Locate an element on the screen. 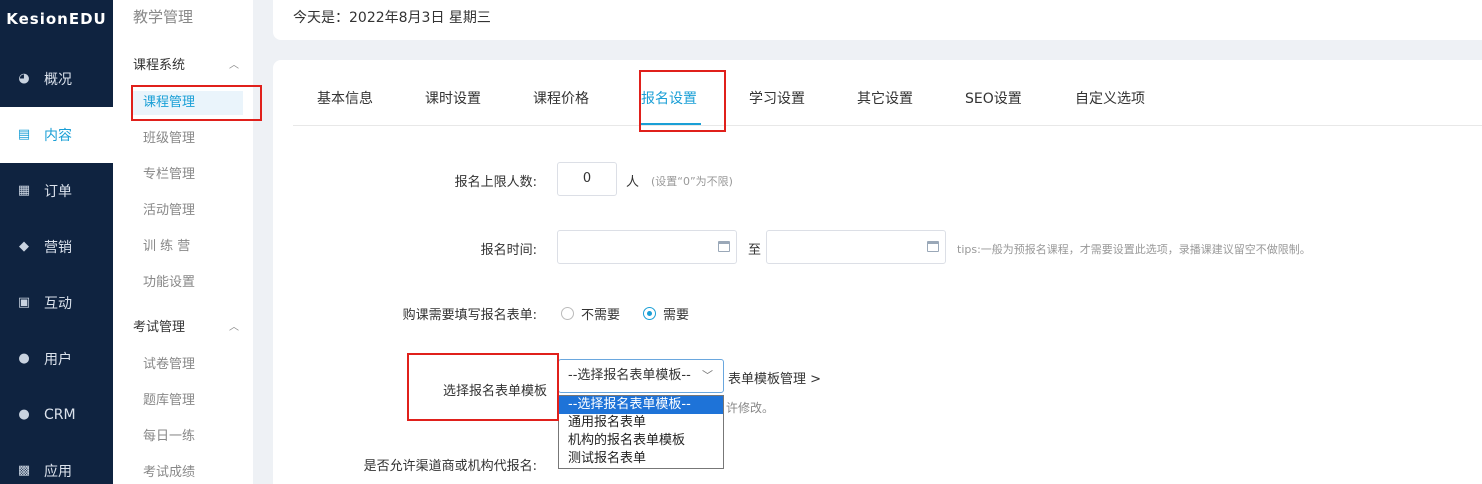 This screenshot has height=484, width=1482. date-text: 今天是：2022年8月3日 星期三 is located at coordinates (392, 18).